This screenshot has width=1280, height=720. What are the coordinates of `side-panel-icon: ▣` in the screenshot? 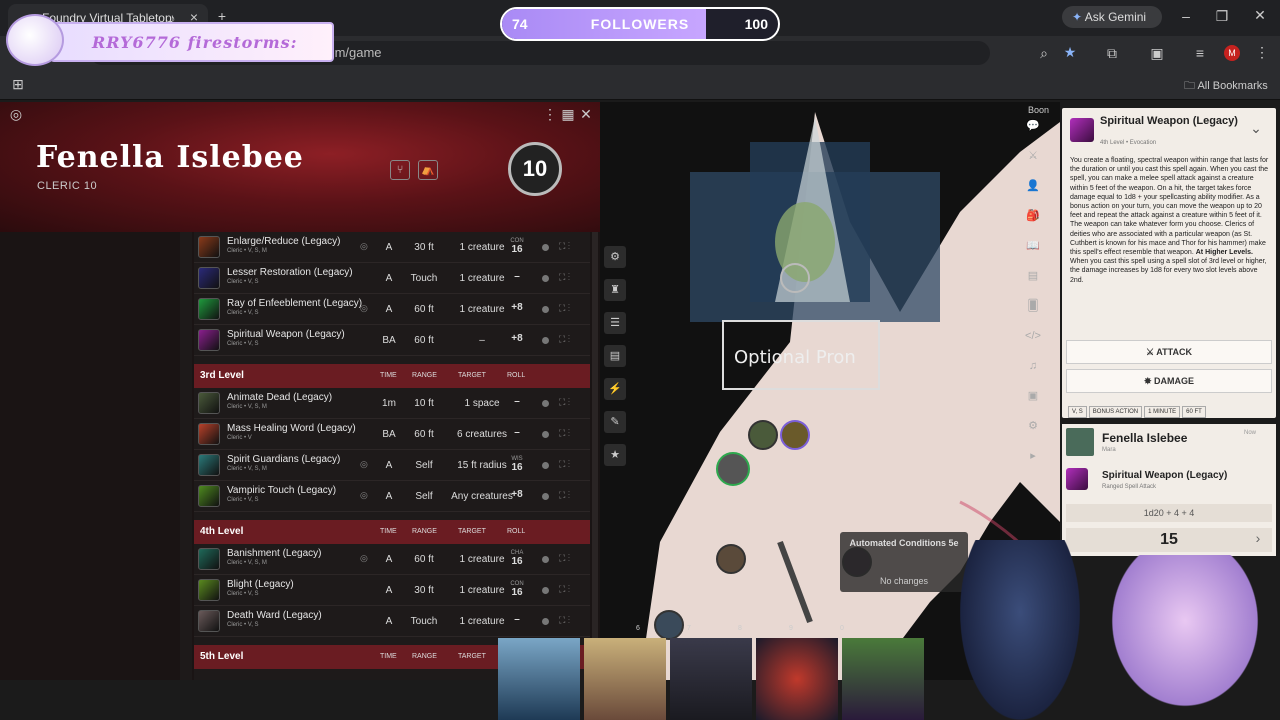 It's located at (1157, 53).